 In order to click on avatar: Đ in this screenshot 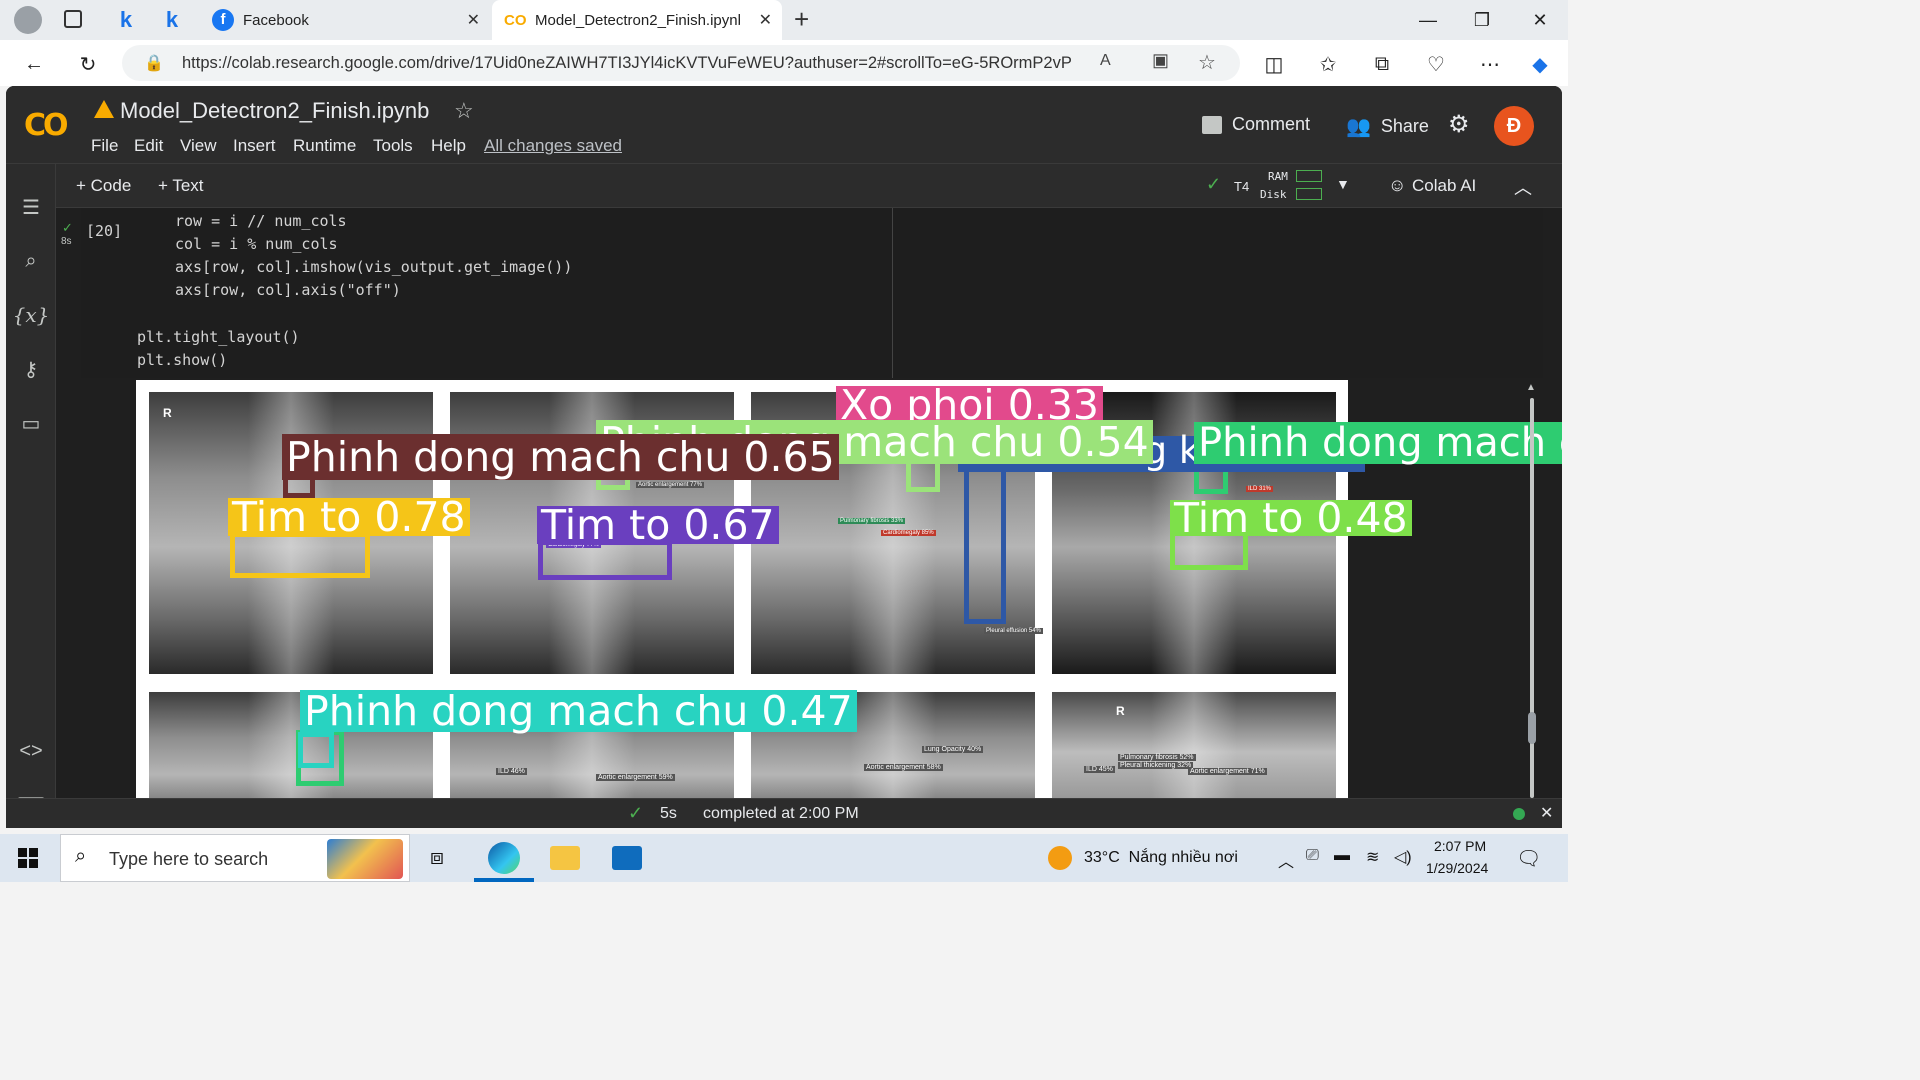, I will do `click(1514, 126)`.